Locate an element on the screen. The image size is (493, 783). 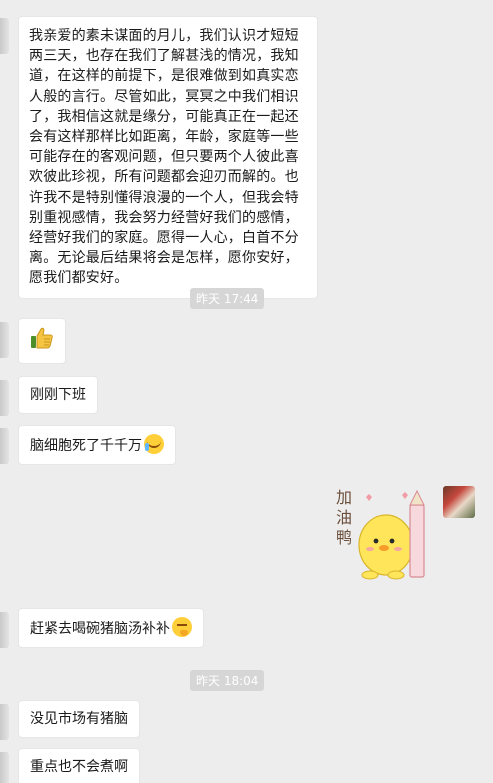
timestamp: 昨天 18:04 is located at coordinates (227, 680).